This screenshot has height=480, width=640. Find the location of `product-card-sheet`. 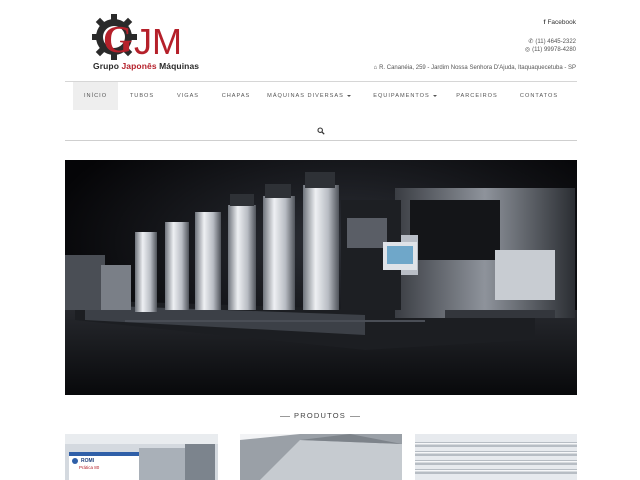

product-card-sheet is located at coordinates (321, 457).